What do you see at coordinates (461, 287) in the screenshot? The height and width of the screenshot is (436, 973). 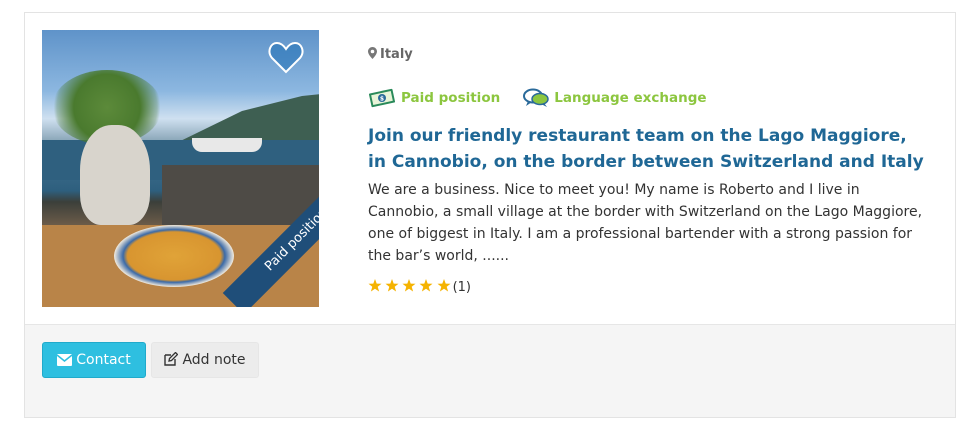 I see `rating-count: (1)` at bounding box center [461, 287].